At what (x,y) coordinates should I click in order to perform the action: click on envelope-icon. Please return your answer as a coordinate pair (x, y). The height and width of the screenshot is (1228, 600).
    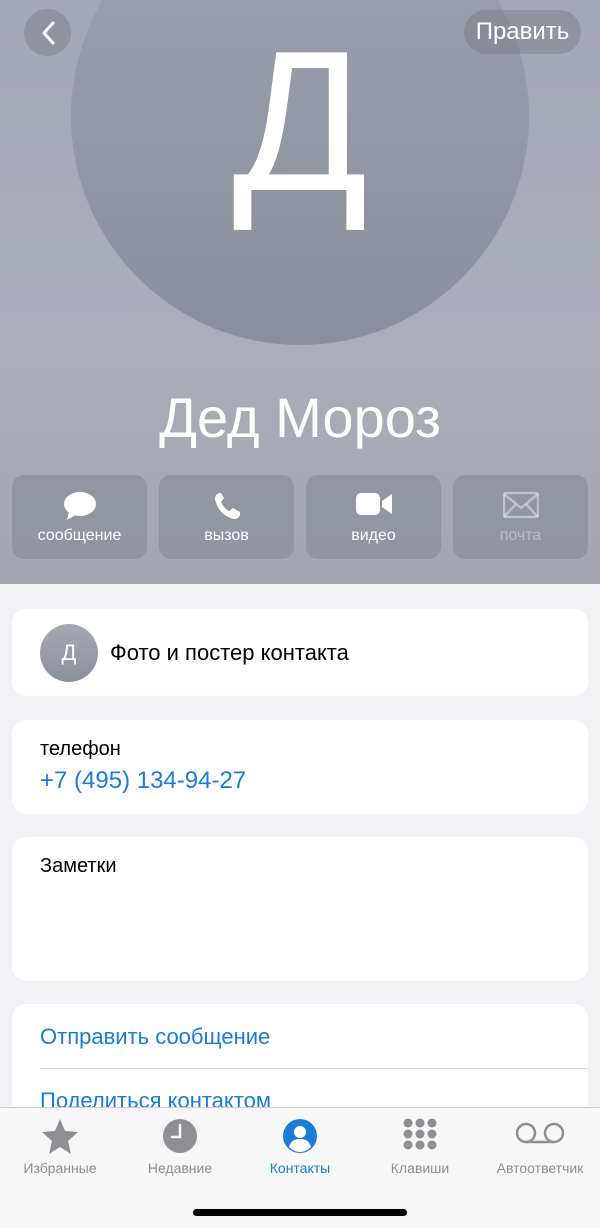
    Looking at the image, I should click on (520, 505).